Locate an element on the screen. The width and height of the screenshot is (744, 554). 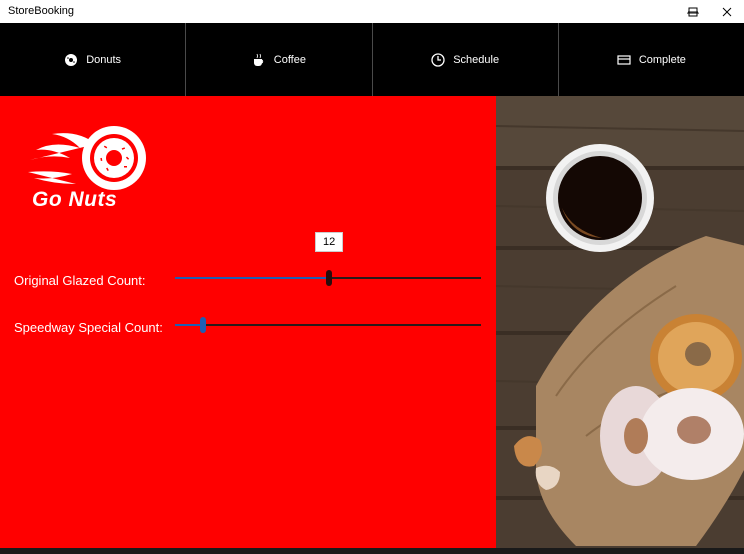
top-navigation: Donuts Coffee Schedule Complete is located at coordinates (372, 59).